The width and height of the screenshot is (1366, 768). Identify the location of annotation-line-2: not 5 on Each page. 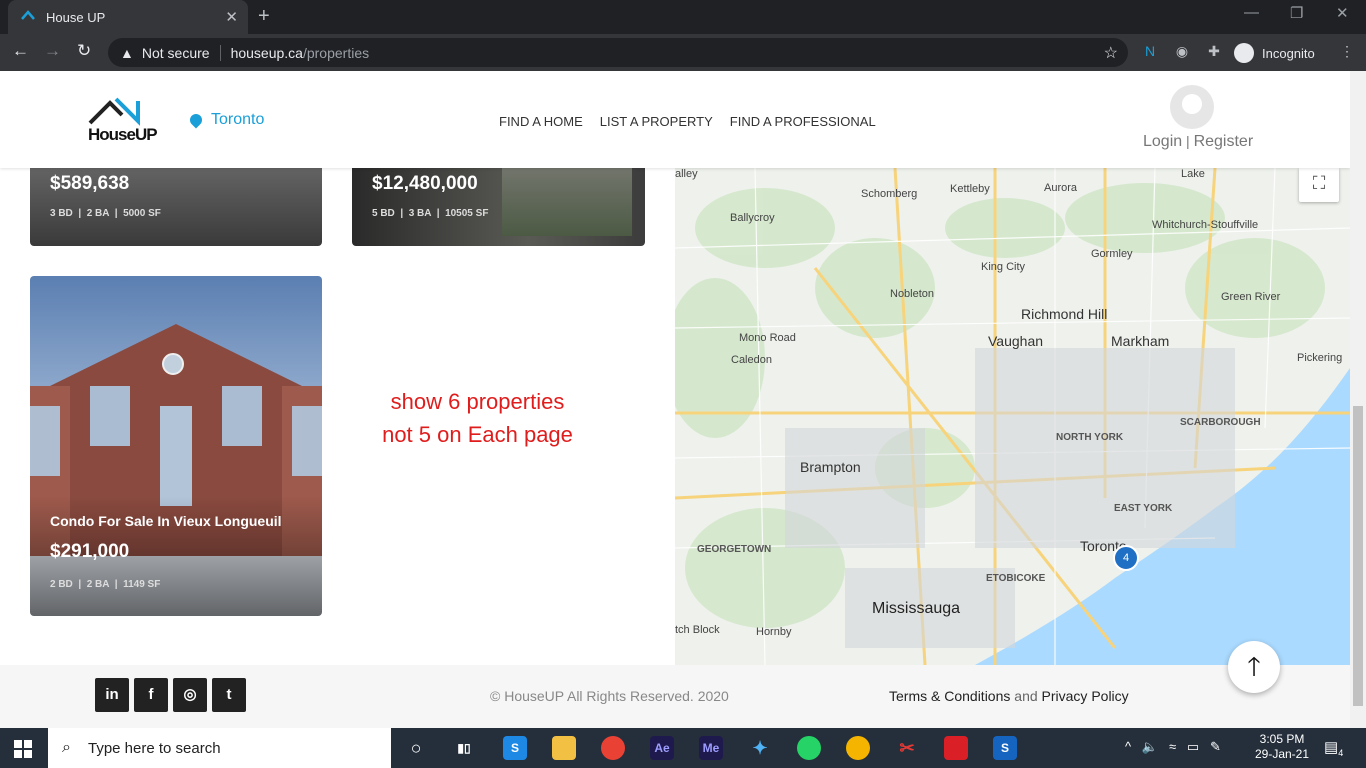
(477, 434).